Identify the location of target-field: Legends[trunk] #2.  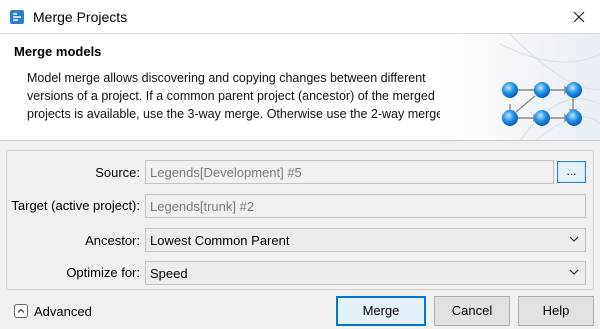
(365, 206).